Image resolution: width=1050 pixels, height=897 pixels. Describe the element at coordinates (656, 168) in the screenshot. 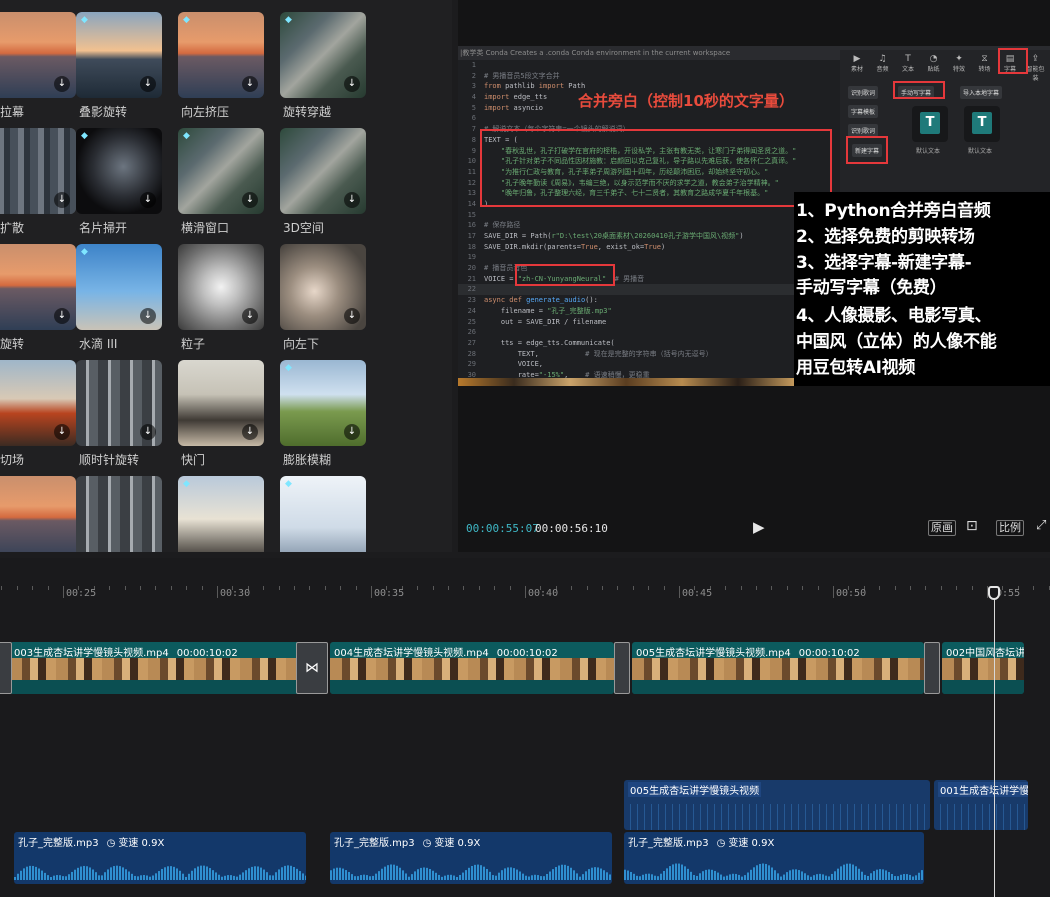

I see `text-highlight-box` at that location.